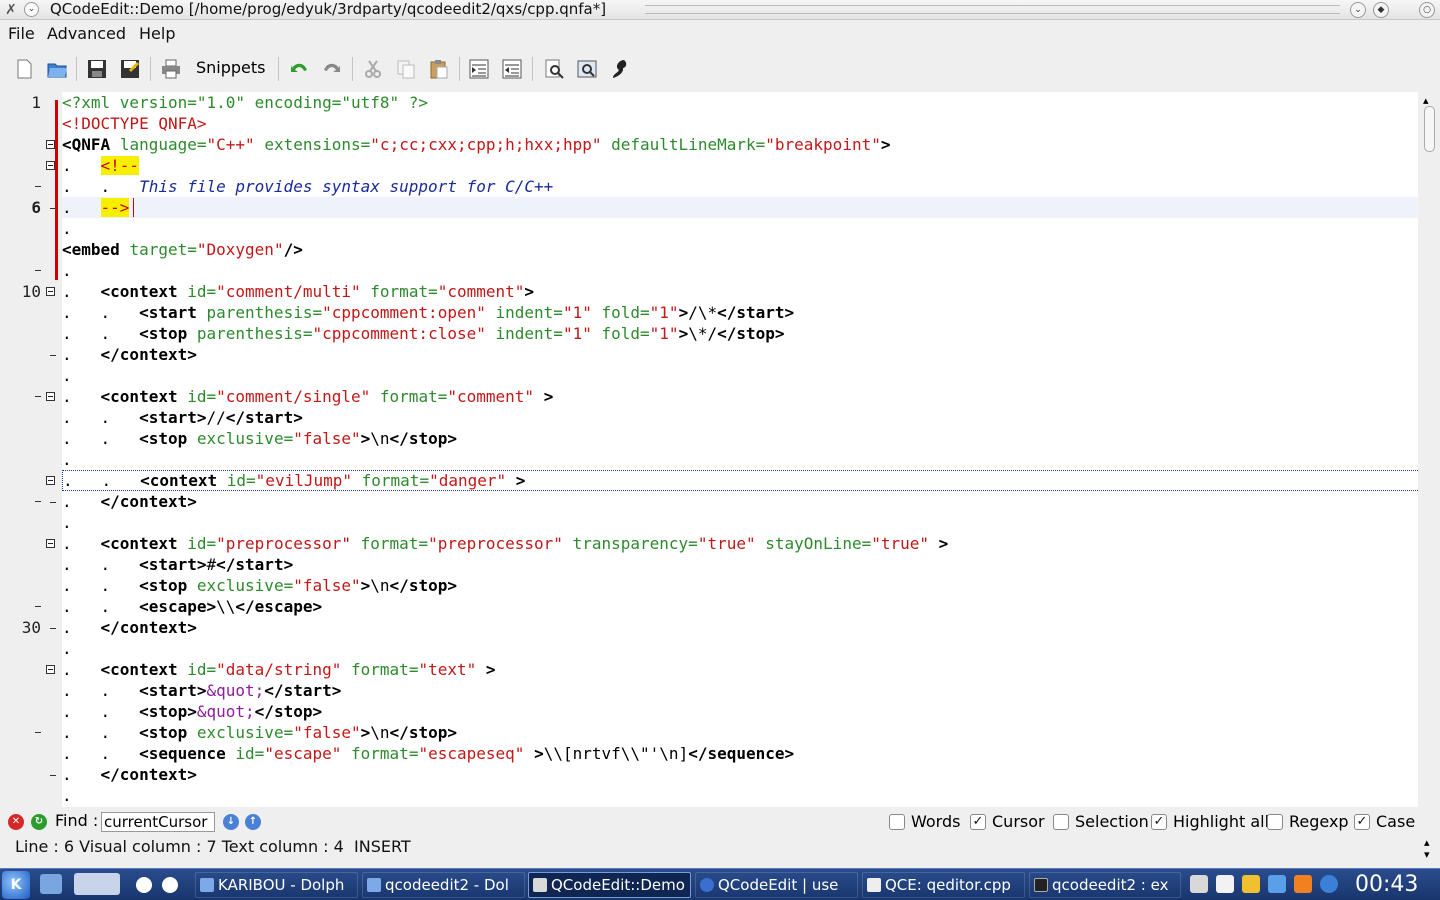 The height and width of the screenshot is (900, 1440). What do you see at coordinates (332, 69) in the screenshot?
I see `redo-icon` at bounding box center [332, 69].